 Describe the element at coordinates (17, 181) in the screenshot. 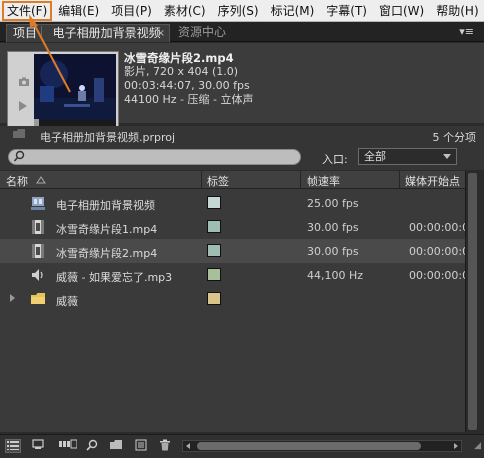

I see `column-header-name: 名称` at that location.